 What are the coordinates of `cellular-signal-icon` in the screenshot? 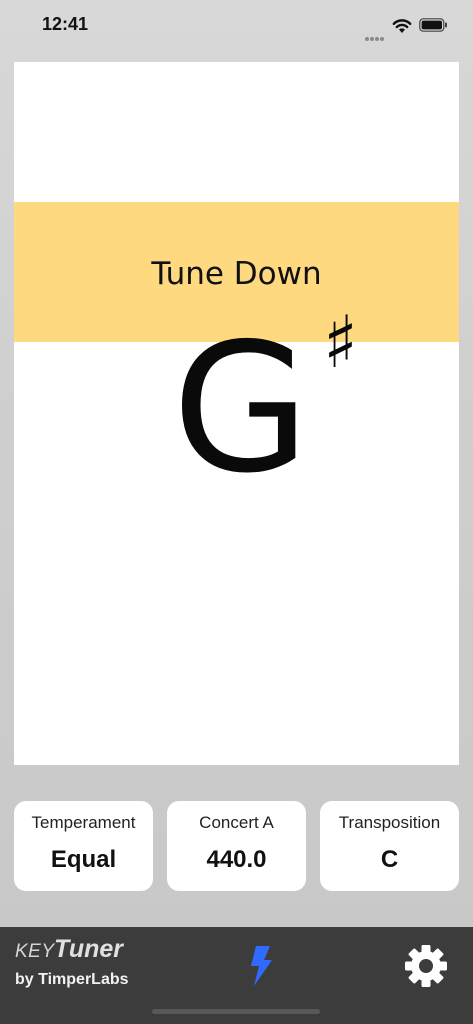 It's located at (375, 33).